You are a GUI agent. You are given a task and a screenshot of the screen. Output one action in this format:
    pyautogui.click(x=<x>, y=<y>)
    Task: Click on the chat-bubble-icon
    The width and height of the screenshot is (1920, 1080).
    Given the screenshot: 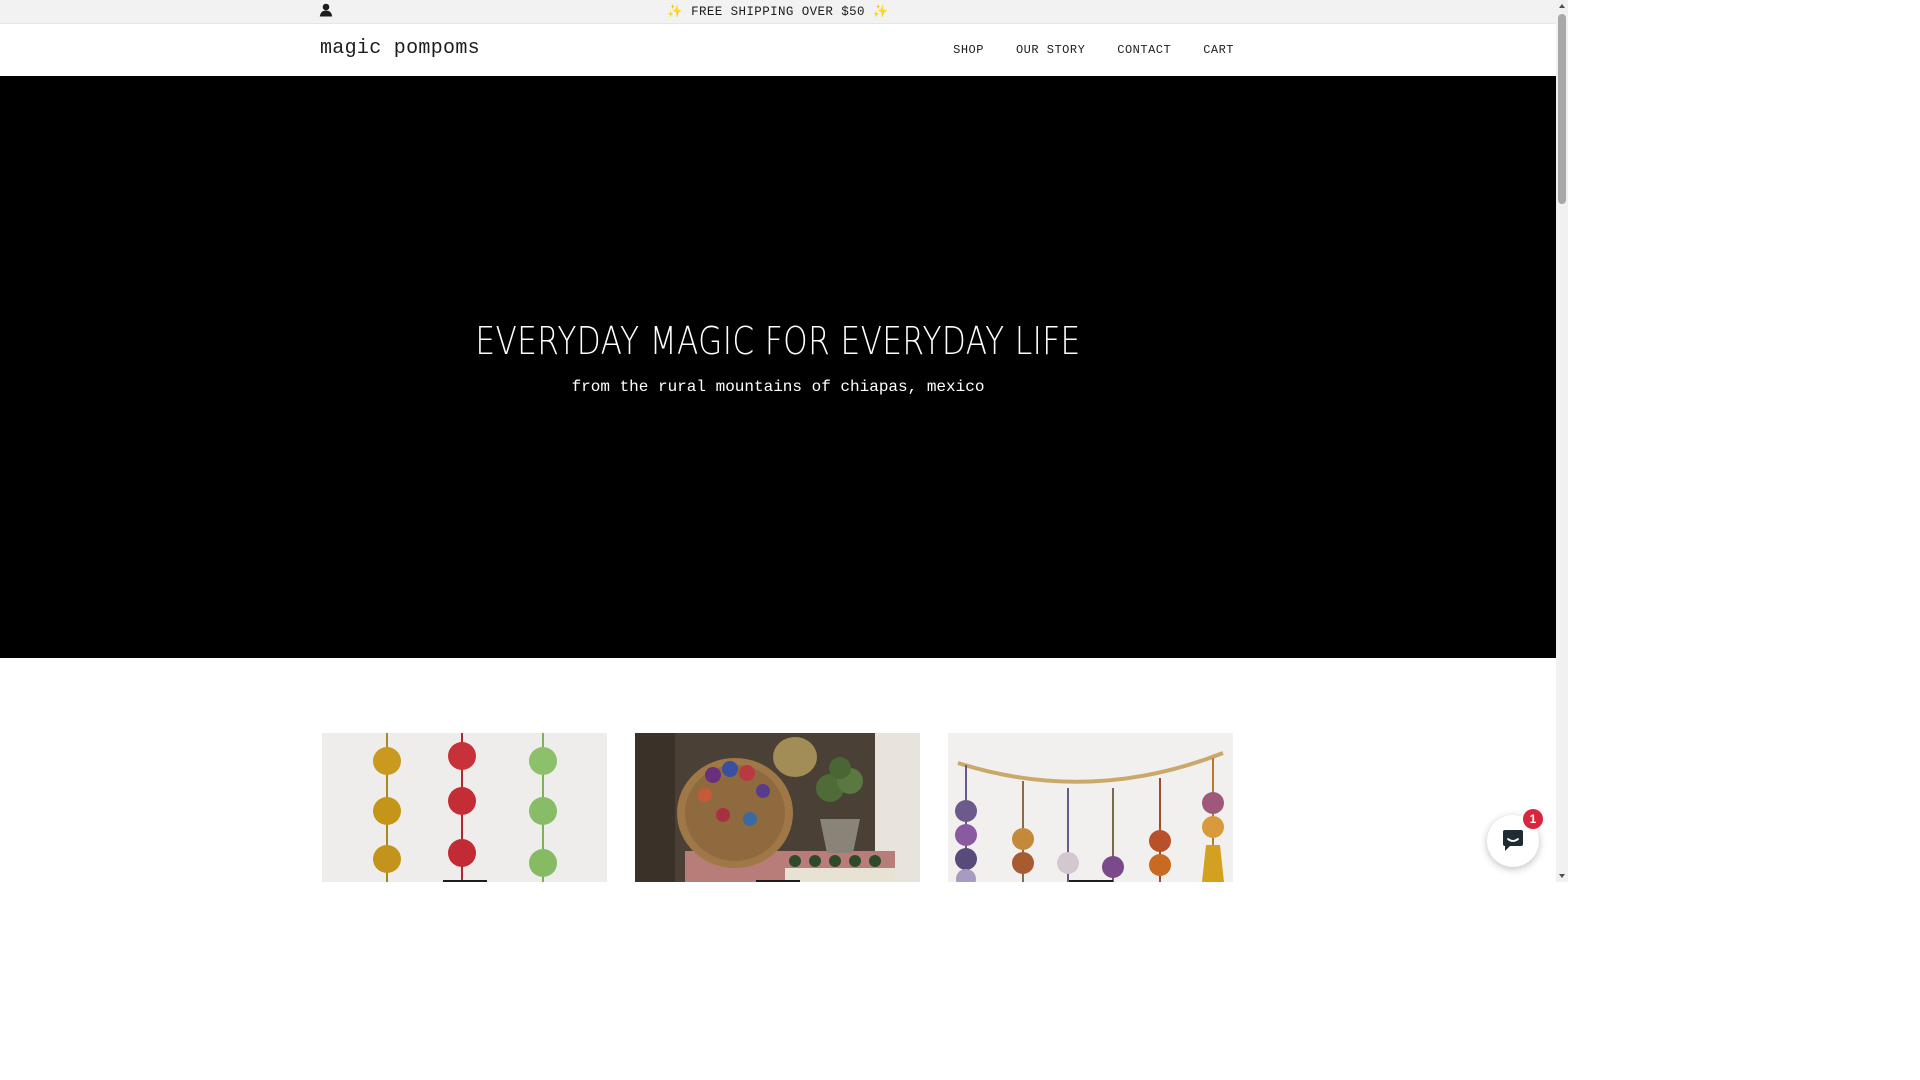 What is the action you would take?
    pyautogui.click(x=1513, y=840)
    